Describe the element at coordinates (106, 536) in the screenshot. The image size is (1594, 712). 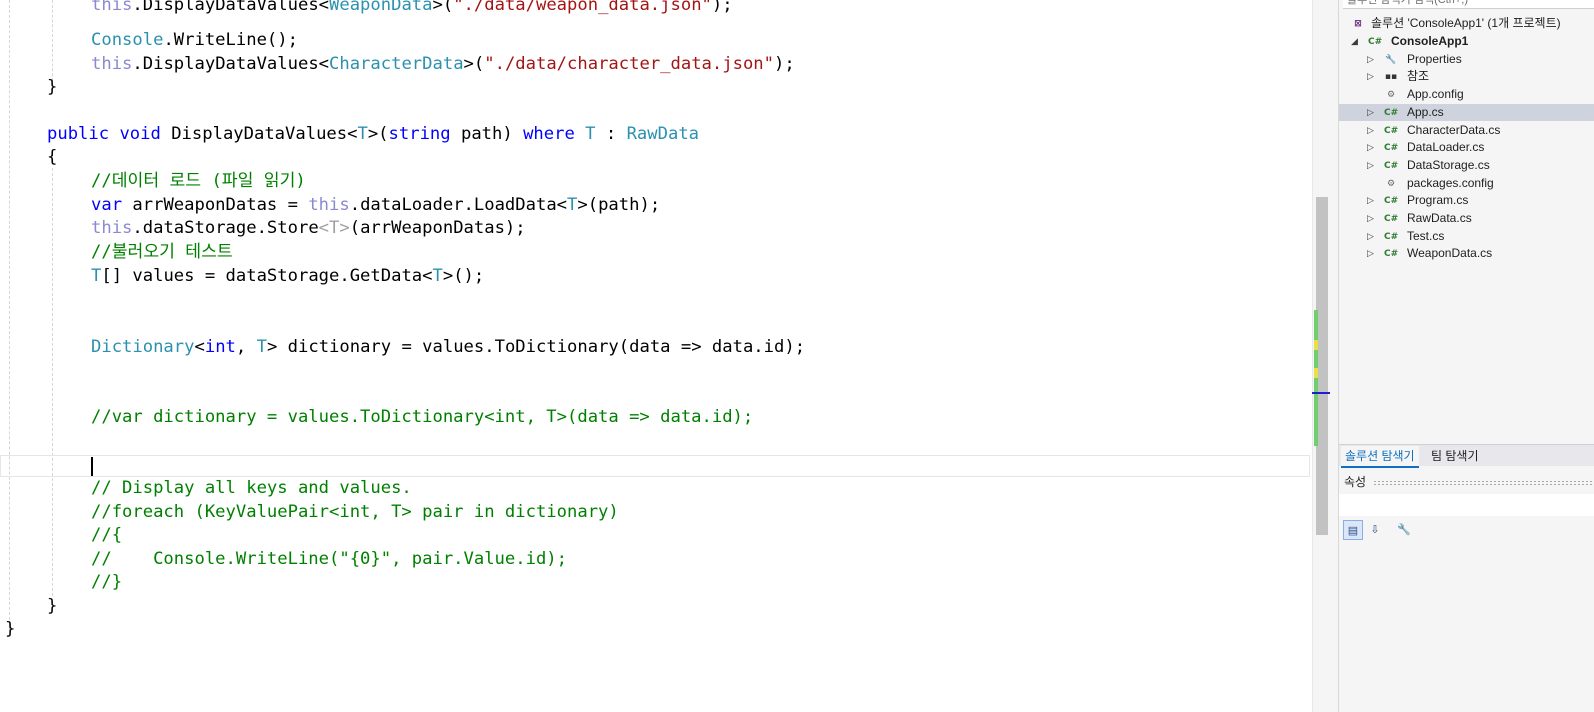
I see `code-line: //{` at that location.